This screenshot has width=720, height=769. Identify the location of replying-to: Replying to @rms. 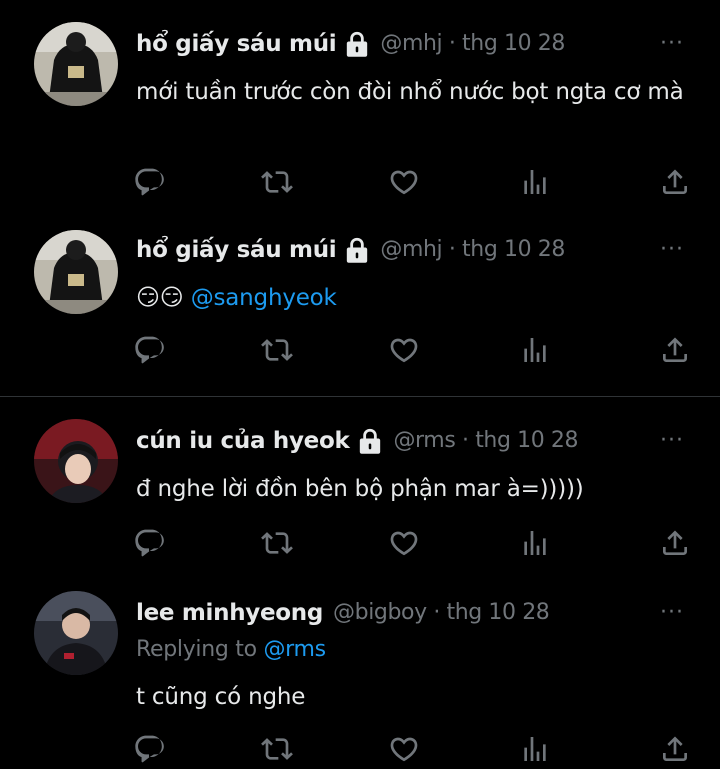
(231, 649).